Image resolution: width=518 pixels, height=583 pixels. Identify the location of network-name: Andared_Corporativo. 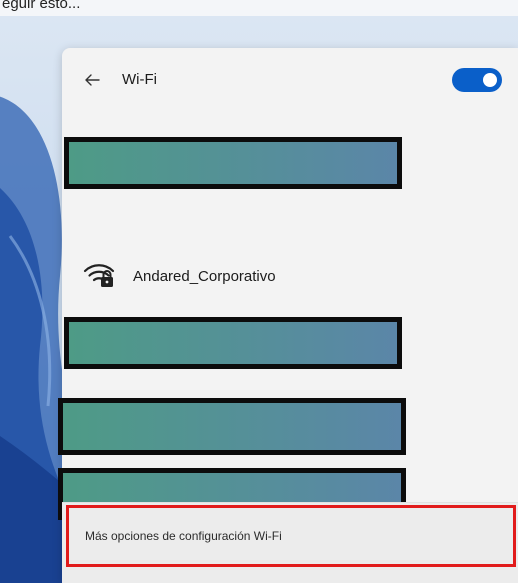
(204, 276).